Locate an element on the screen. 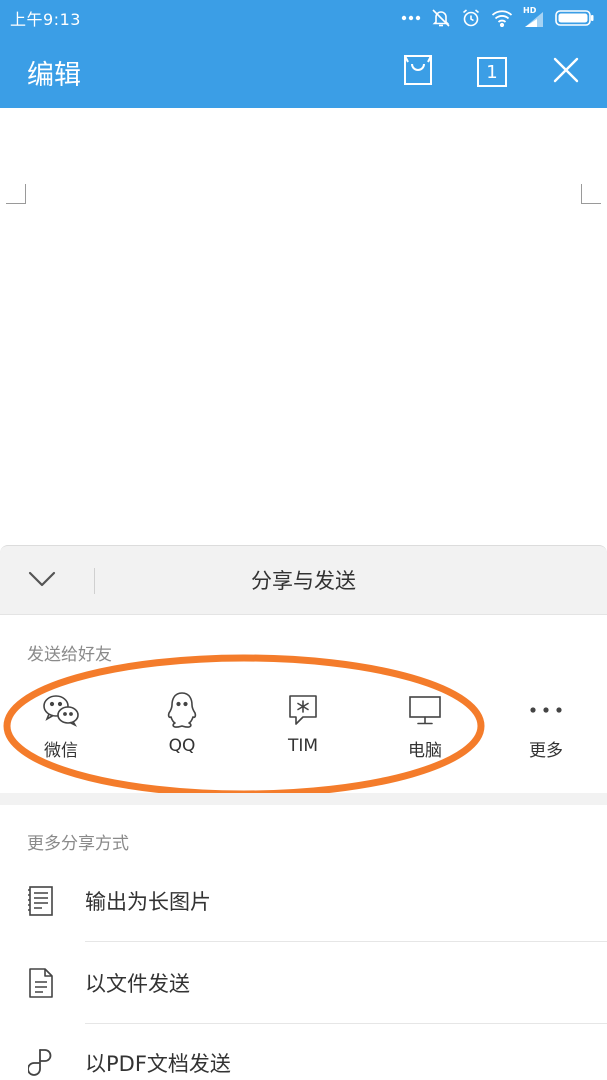  friends-share-row: 微信 QQ TIM 电脑 更多 is located at coordinates (303, 730).